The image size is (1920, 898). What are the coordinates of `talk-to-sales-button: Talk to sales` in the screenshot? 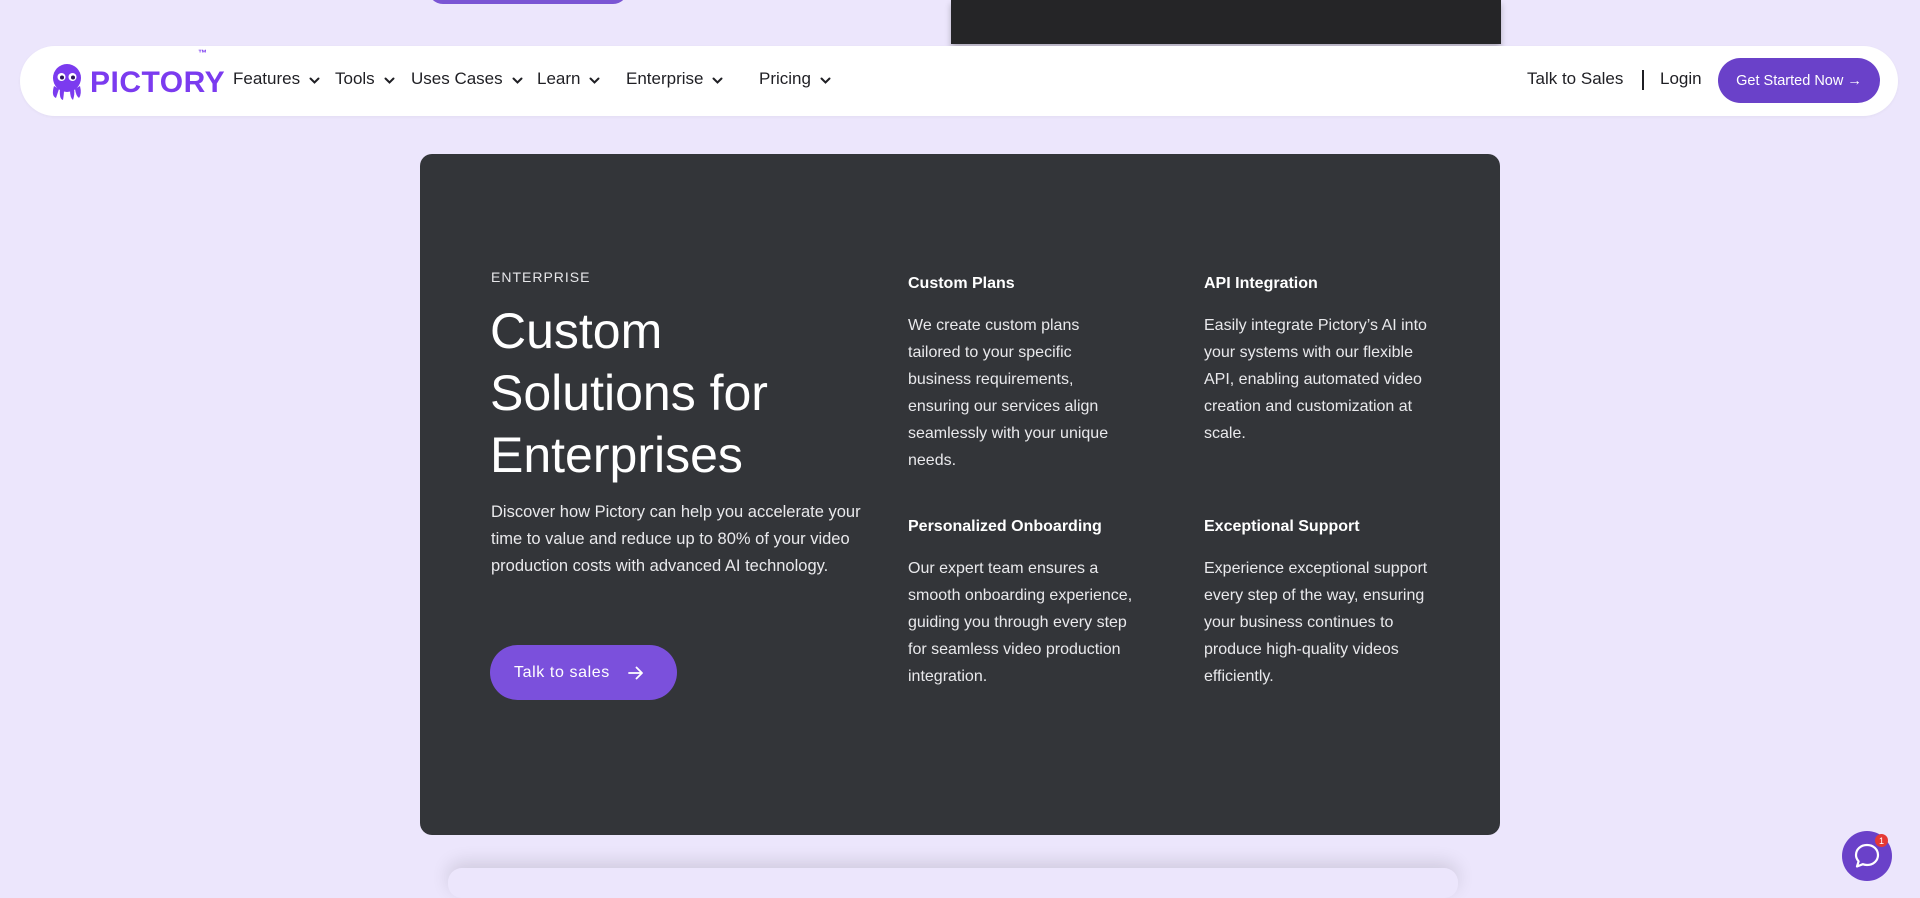 It's located at (583, 672).